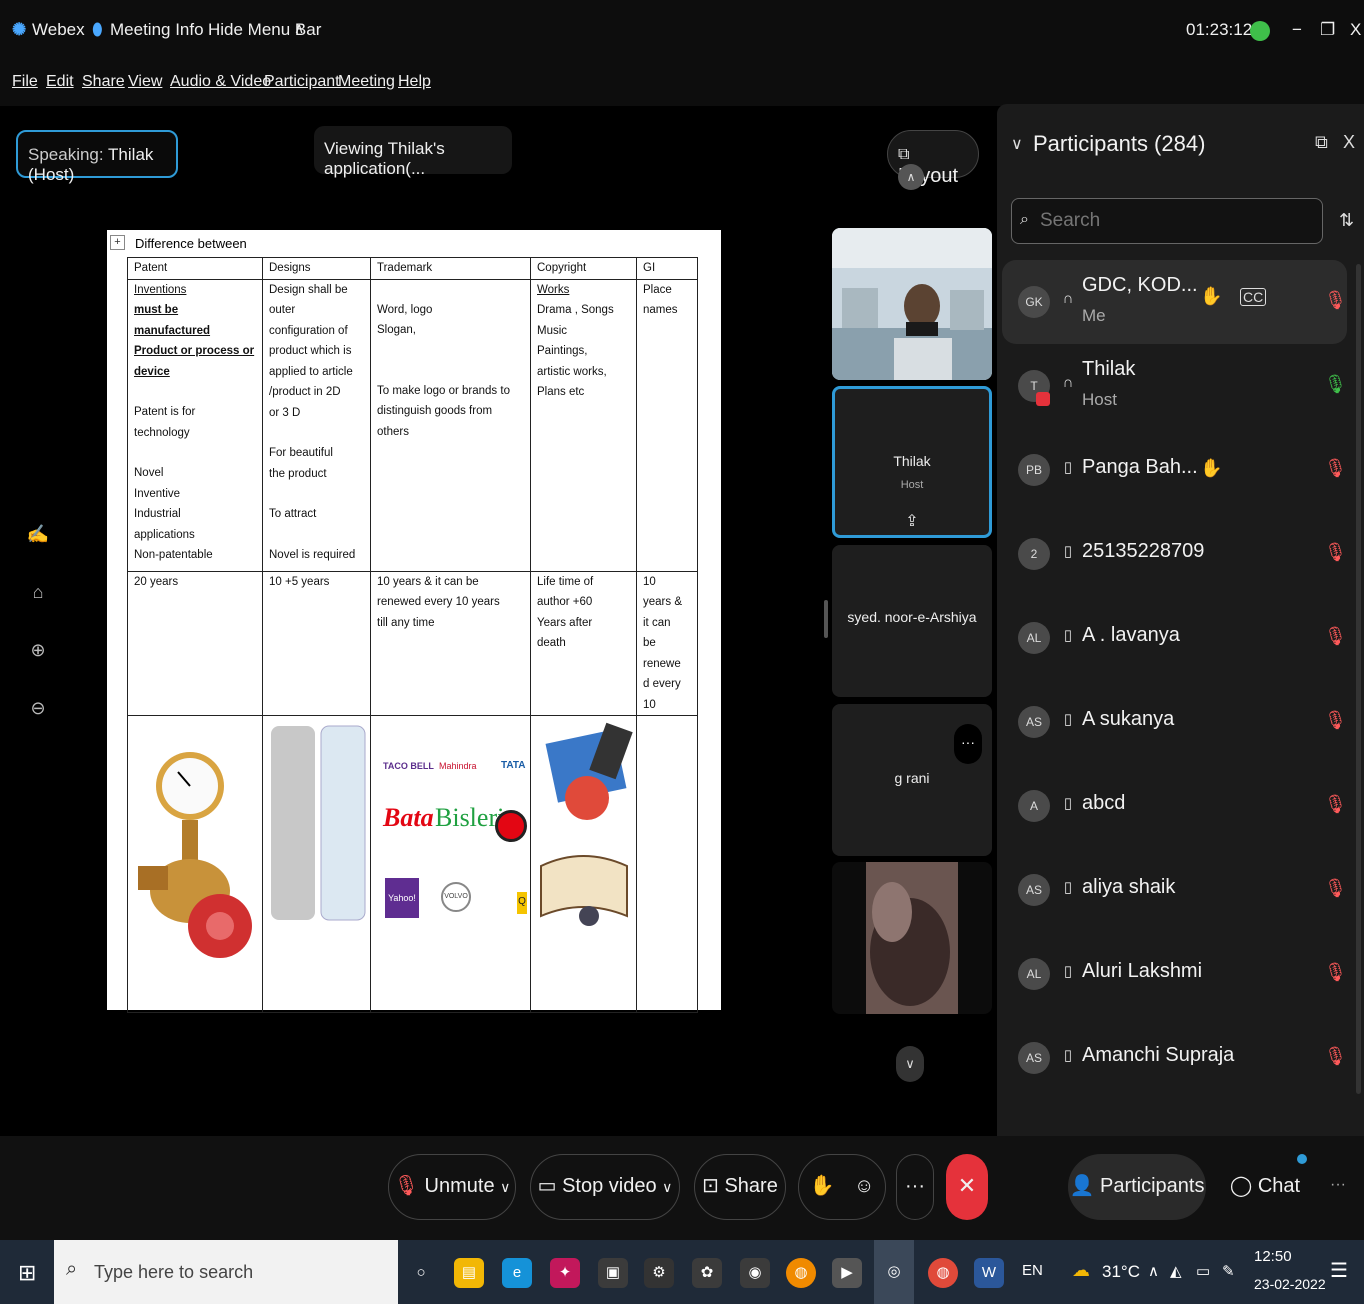  What do you see at coordinates (1174, 470) in the screenshot?
I see `participant-row: PB ▯ Panga Bah... ✋ 🎙` at bounding box center [1174, 470].